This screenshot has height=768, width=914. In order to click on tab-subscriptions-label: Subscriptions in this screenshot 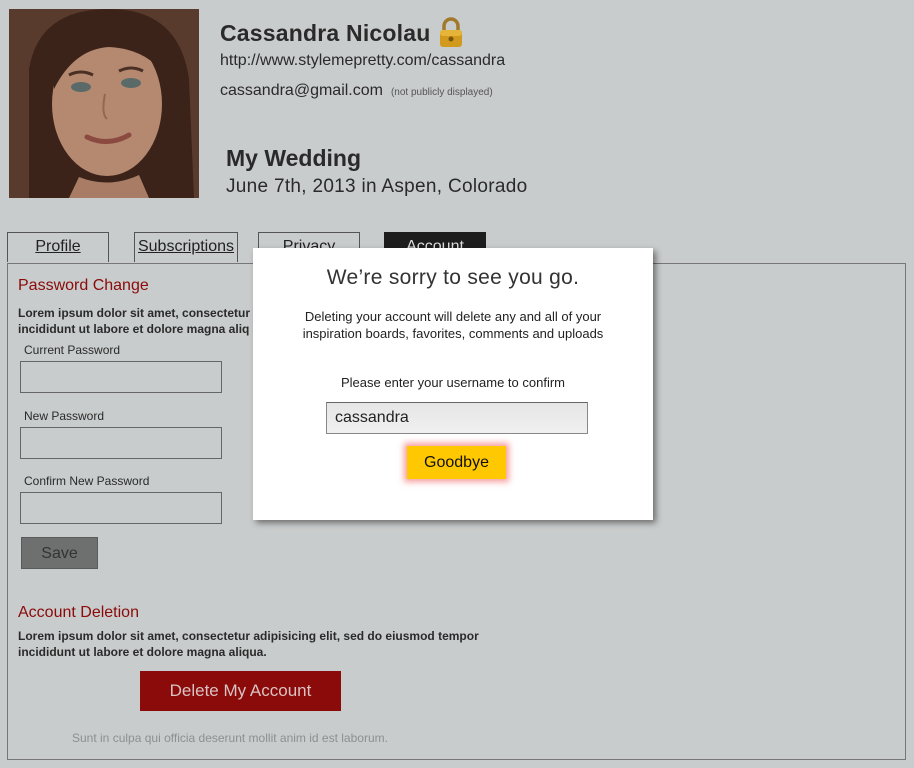, I will do `click(186, 246)`.